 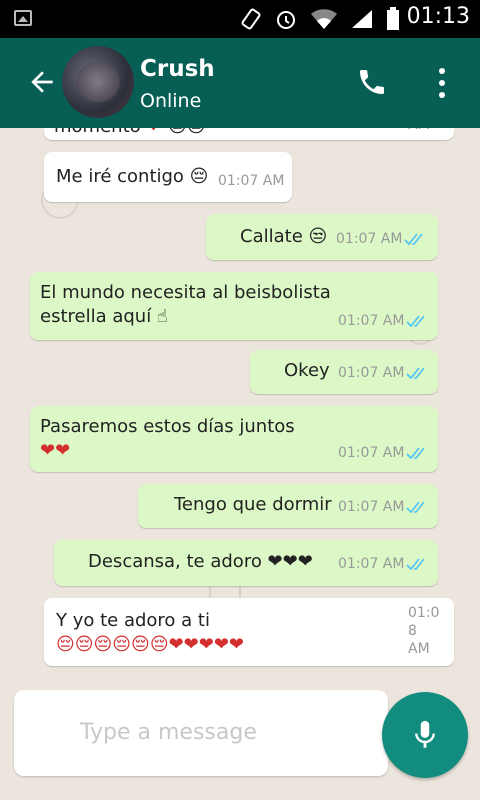 I want to click on no-rotate-icon, so click(x=251, y=19).